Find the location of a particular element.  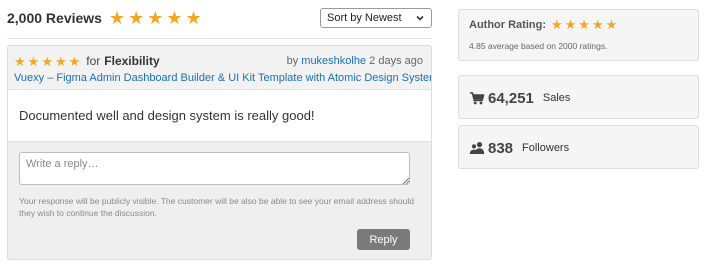

reviews-header: 2,000 Reviews ★ ★ ★ ★ ★ is located at coordinates (104, 18).